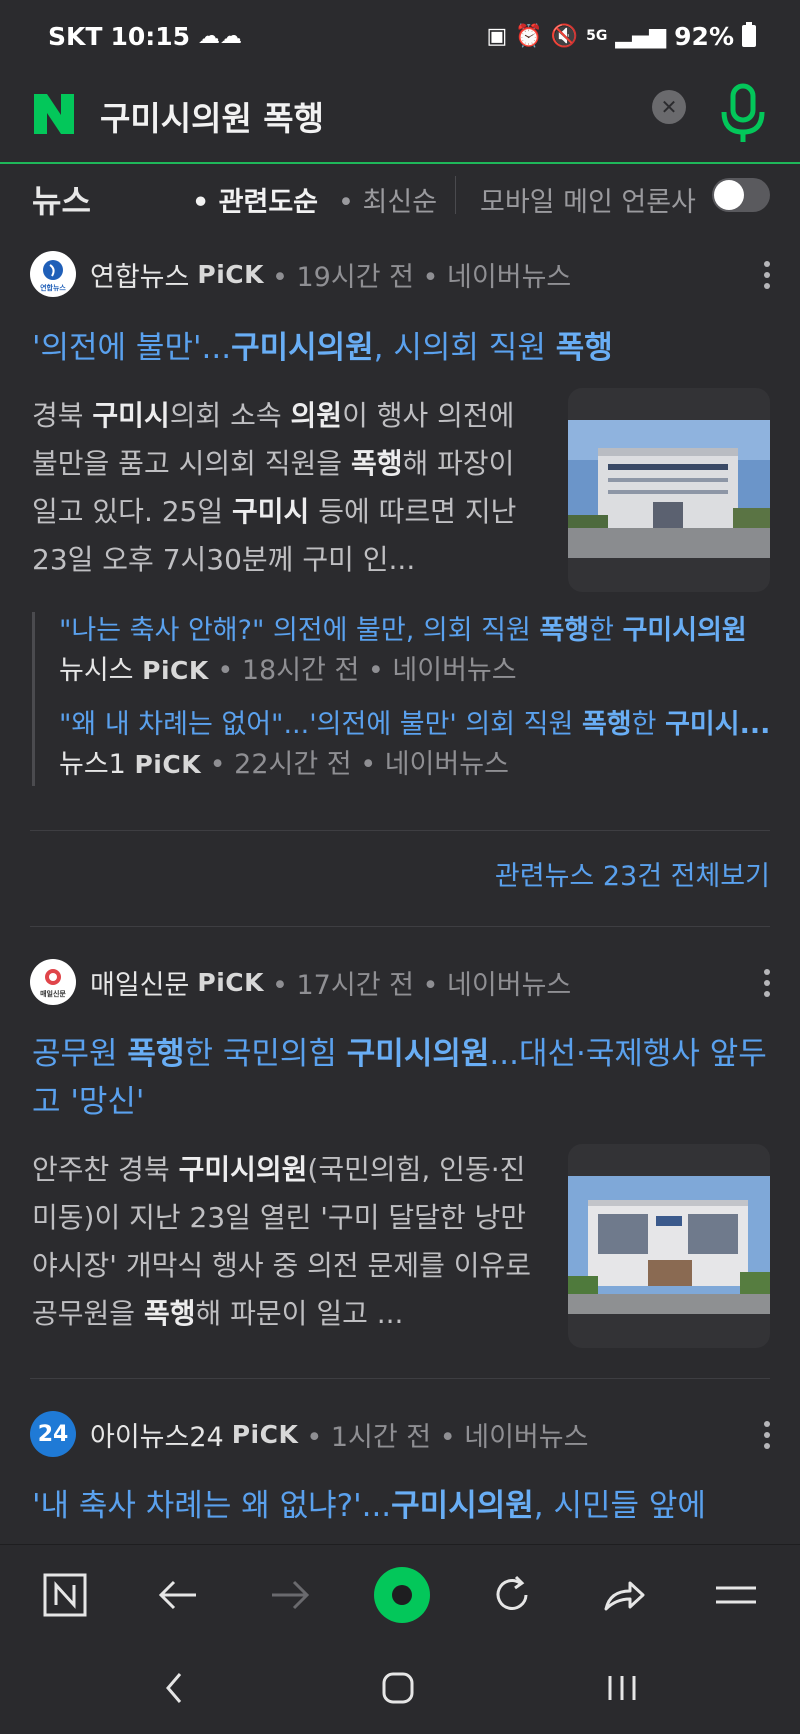 Image resolution: width=800 pixels, height=1734 pixels. I want to click on cloud-icon: ☁☁, so click(220, 36).